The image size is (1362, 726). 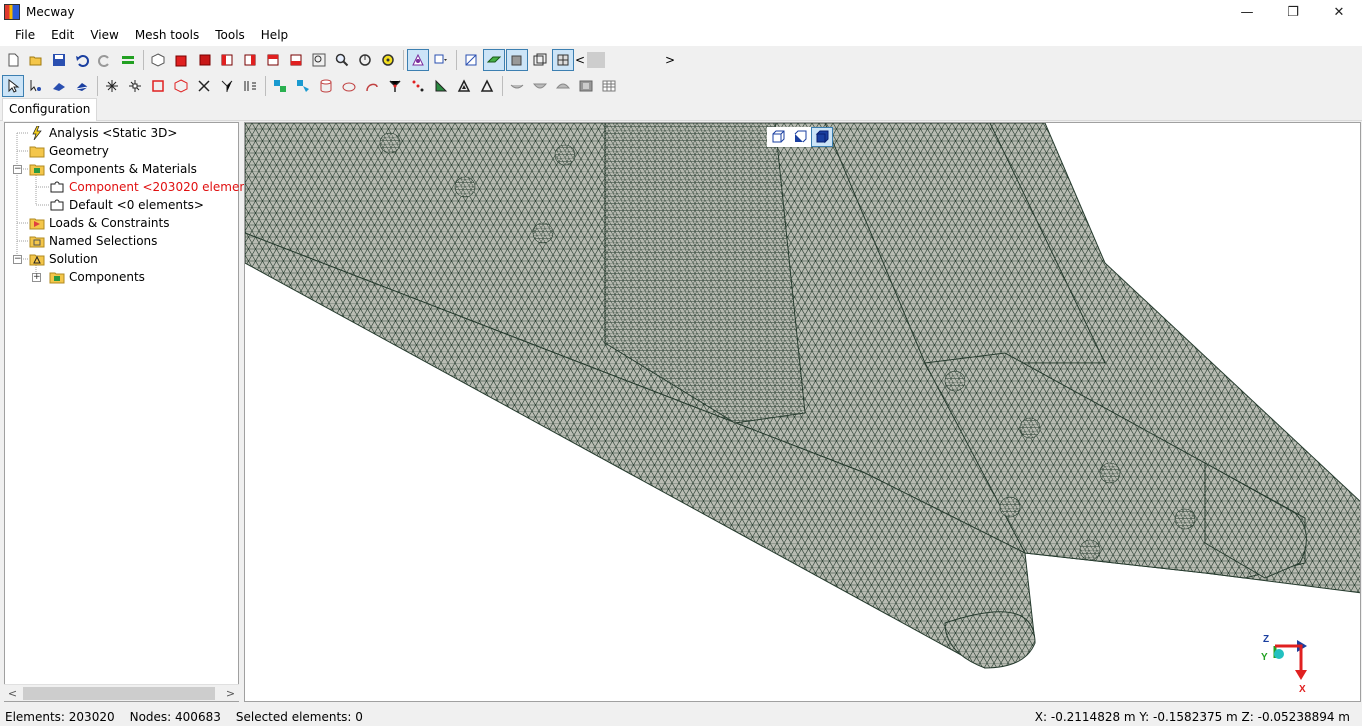 What do you see at coordinates (25, 35) in the screenshot?
I see `menu-file: File` at bounding box center [25, 35].